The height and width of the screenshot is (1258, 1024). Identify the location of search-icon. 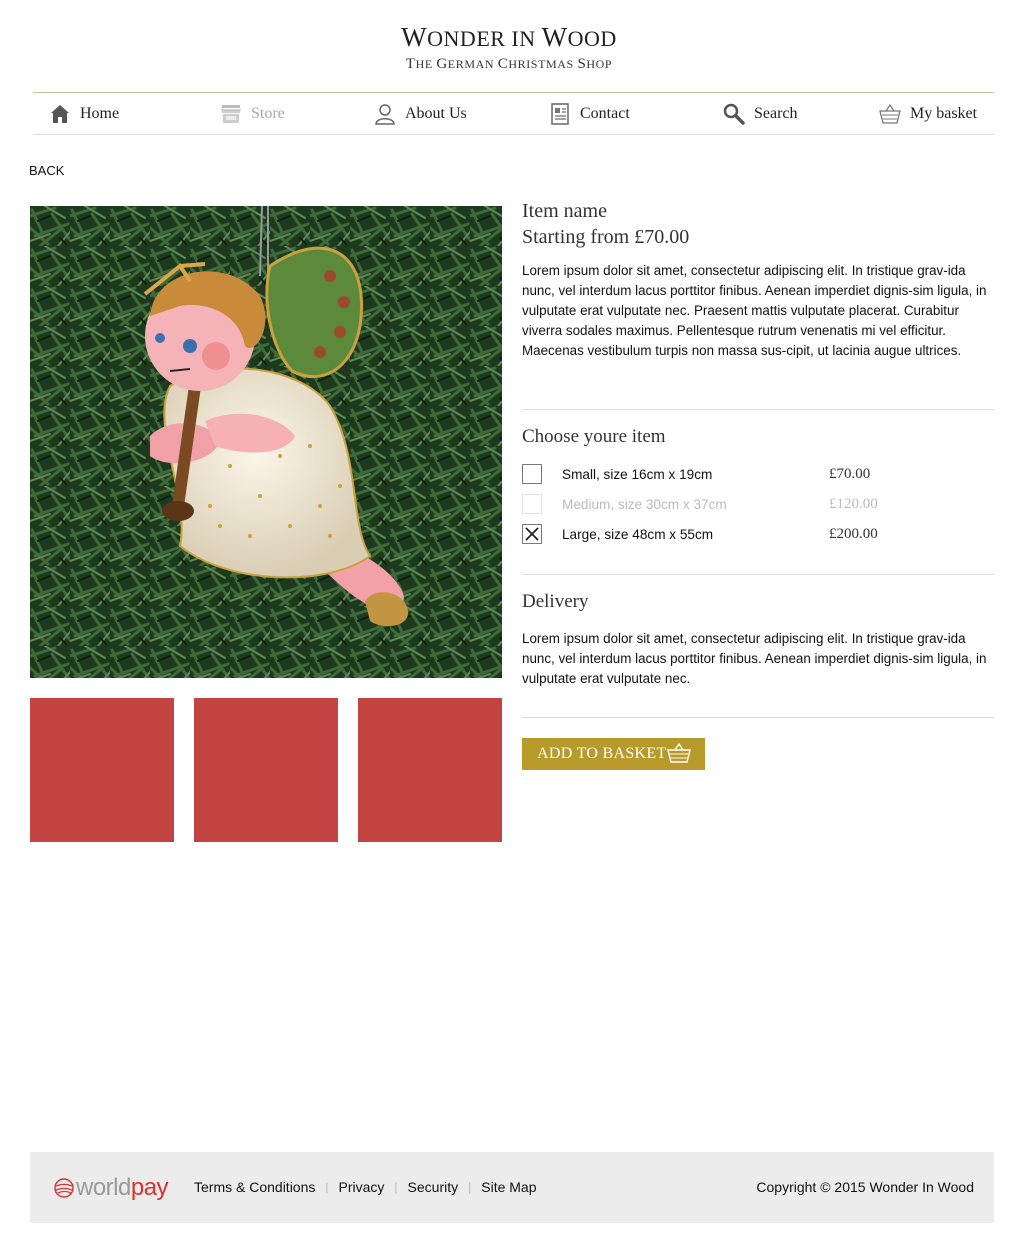
(734, 114).